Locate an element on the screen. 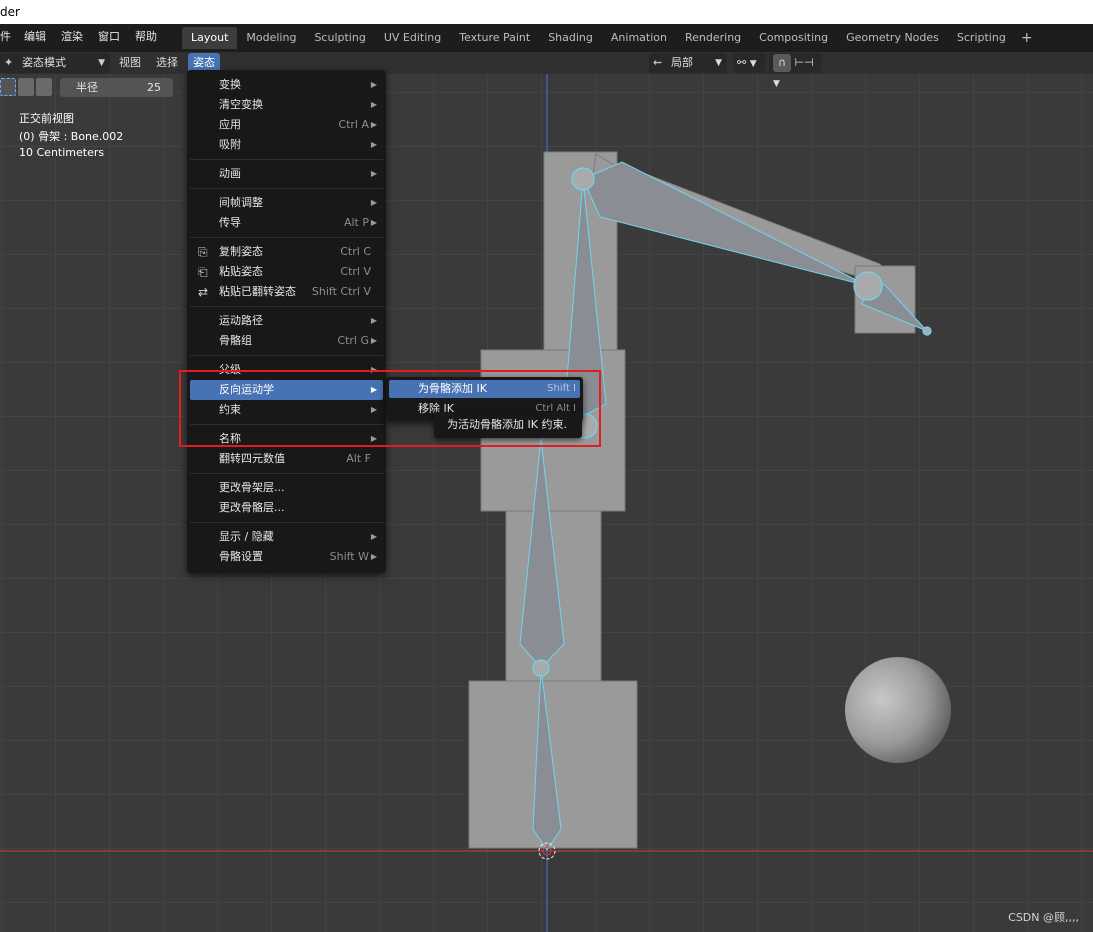 This screenshot has height=932, width=1093. menu-item-animation: 动画 ▶ is located at coordinates (286, 174).